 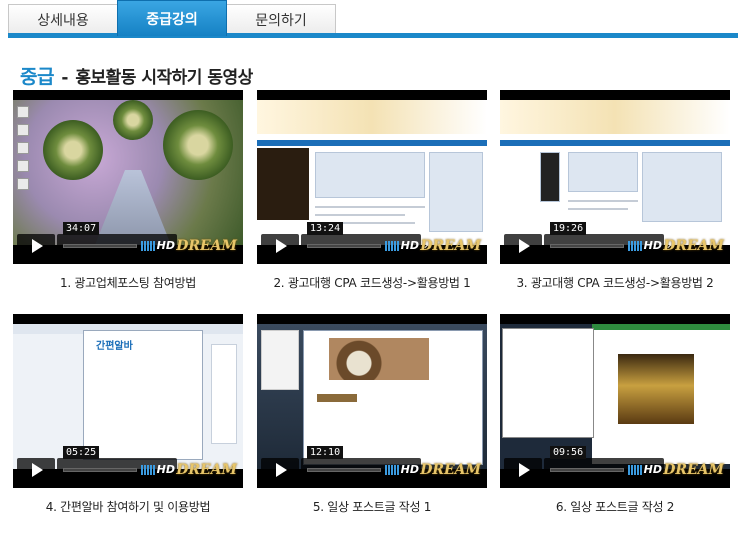 I want to click on site-banner, so click(x=615, y=117).